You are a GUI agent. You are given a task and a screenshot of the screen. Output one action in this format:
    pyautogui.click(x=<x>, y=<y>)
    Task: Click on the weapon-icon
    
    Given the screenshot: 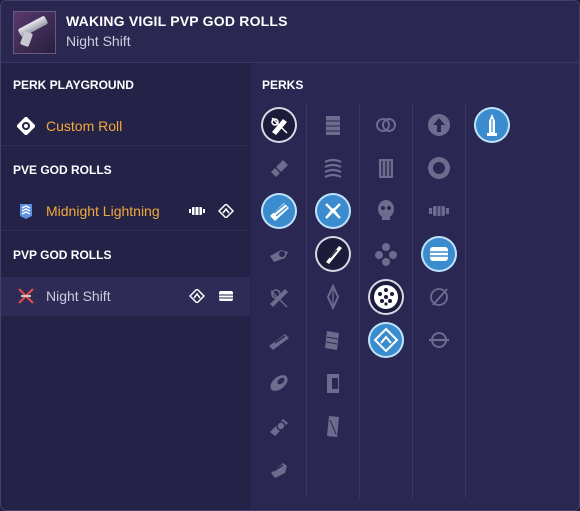 What is the action you would take?
    pyautogui.click(x=34, y=32)
    